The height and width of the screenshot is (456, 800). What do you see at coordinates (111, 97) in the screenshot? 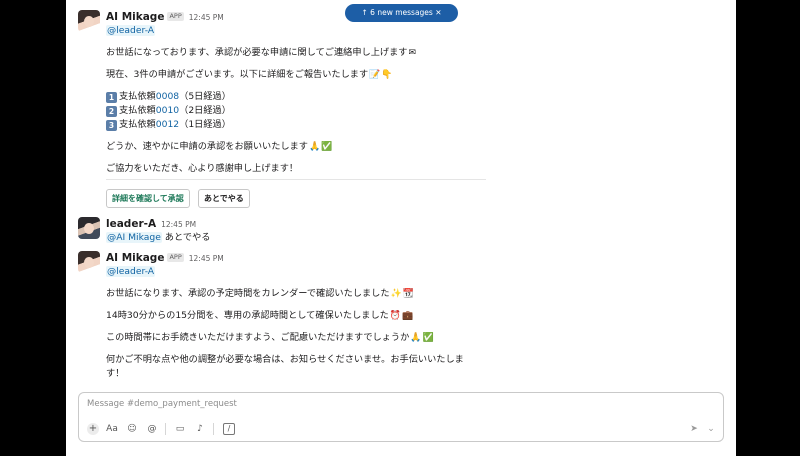
I see `keycap-1-icon: 1` at bounding box center [111, 97].